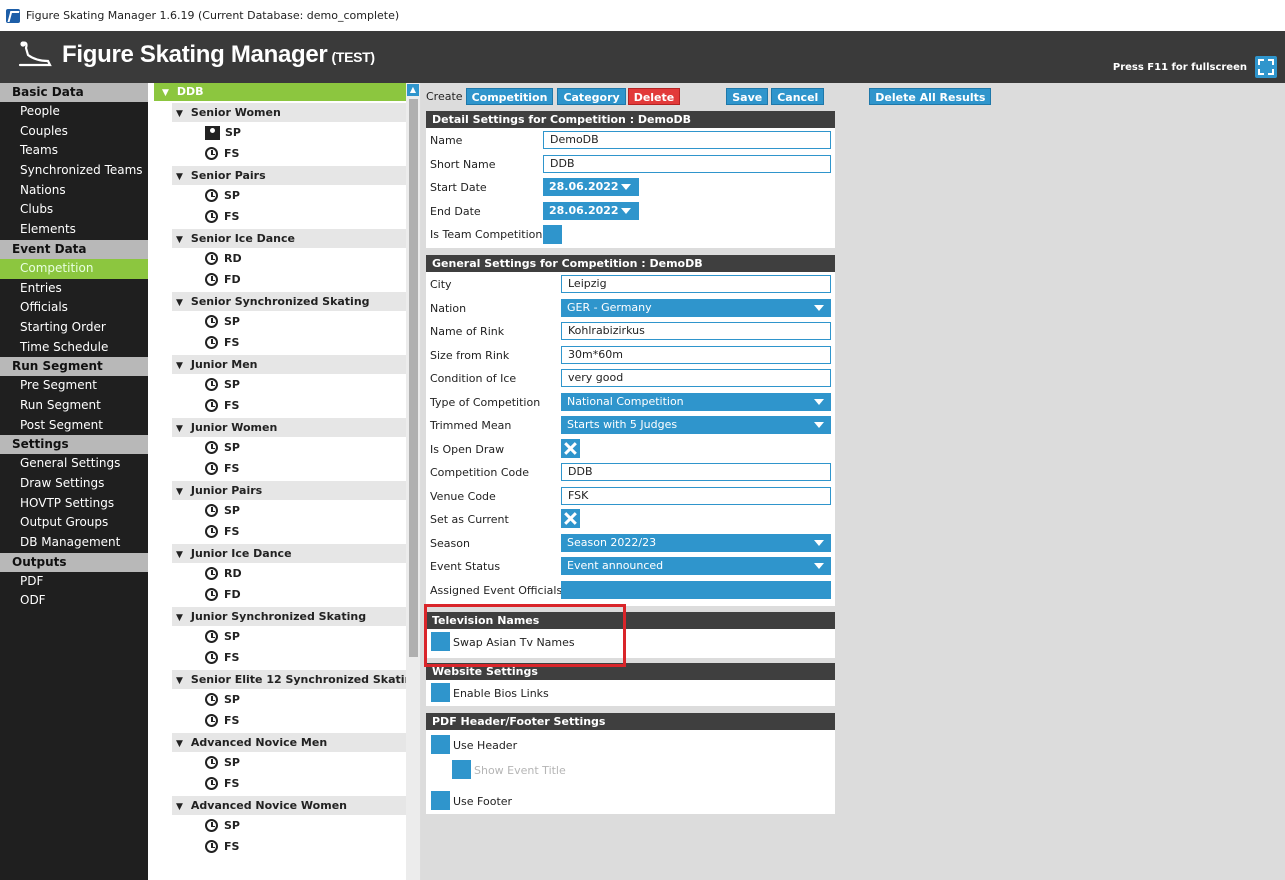 This screenshot has height=880, width=1285. I want to click on cancel-button: Cancel, so click(798, 96).